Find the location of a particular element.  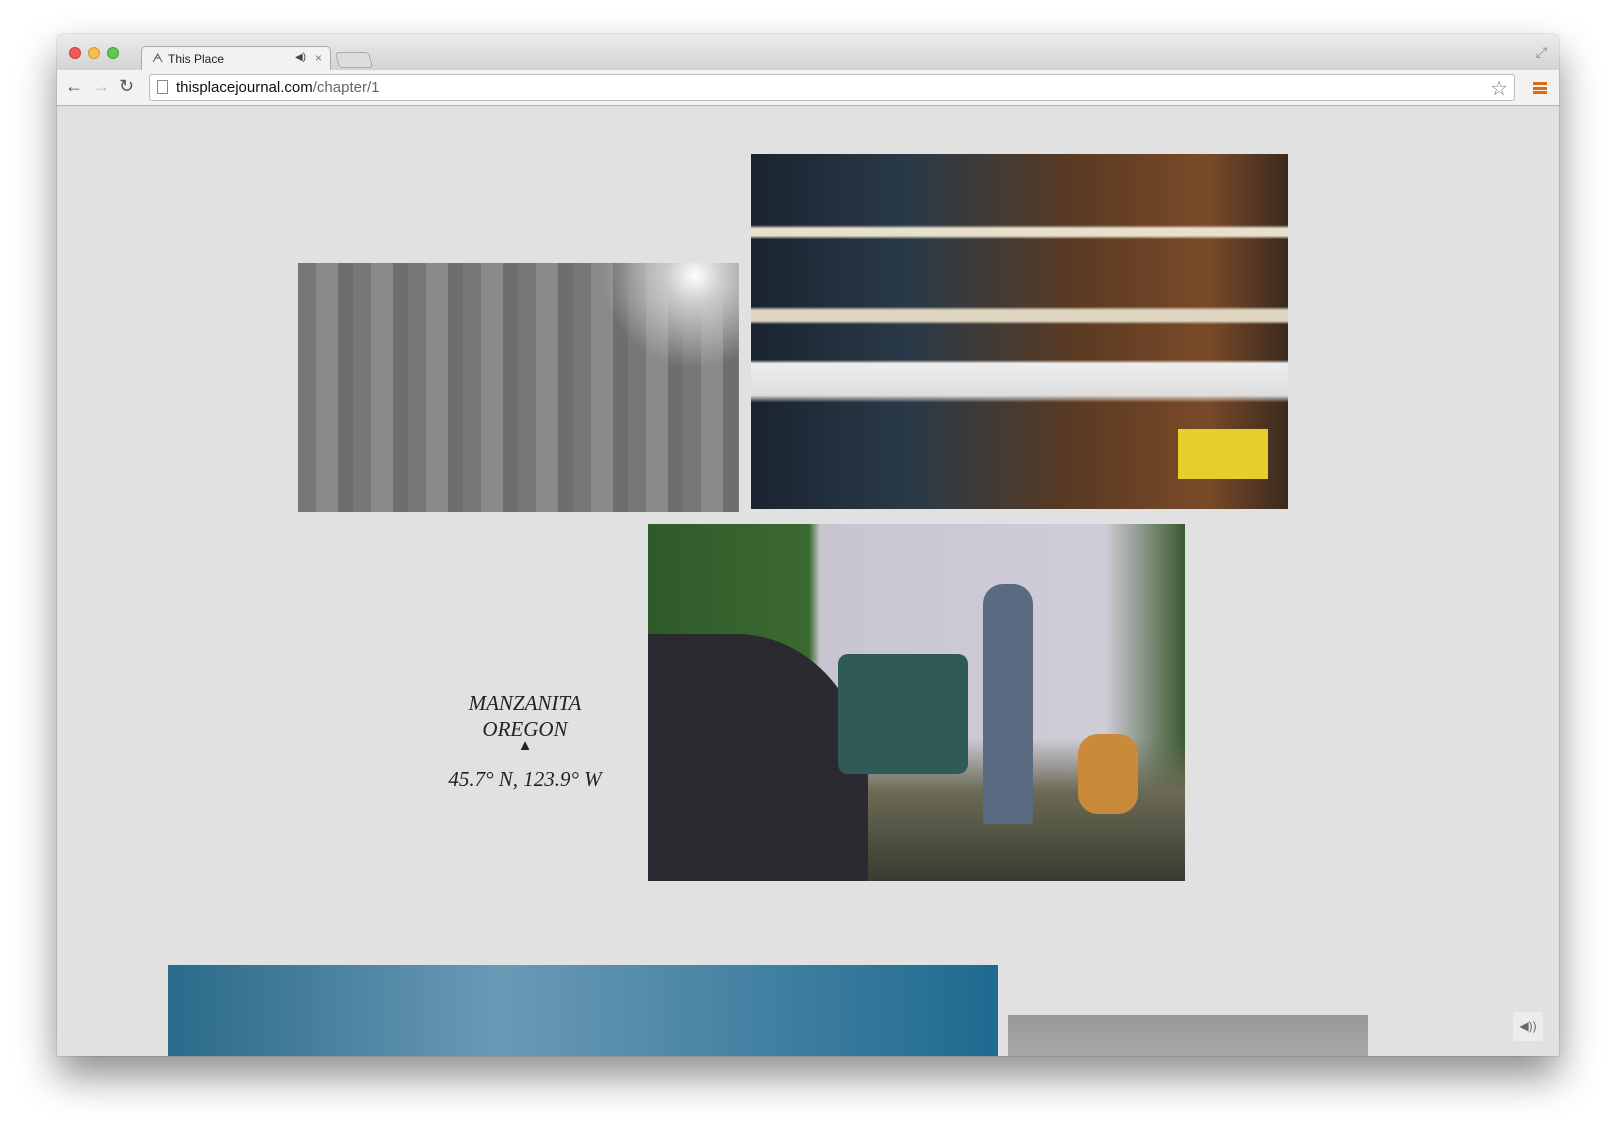

green-car is located at coordinates (903, 714).